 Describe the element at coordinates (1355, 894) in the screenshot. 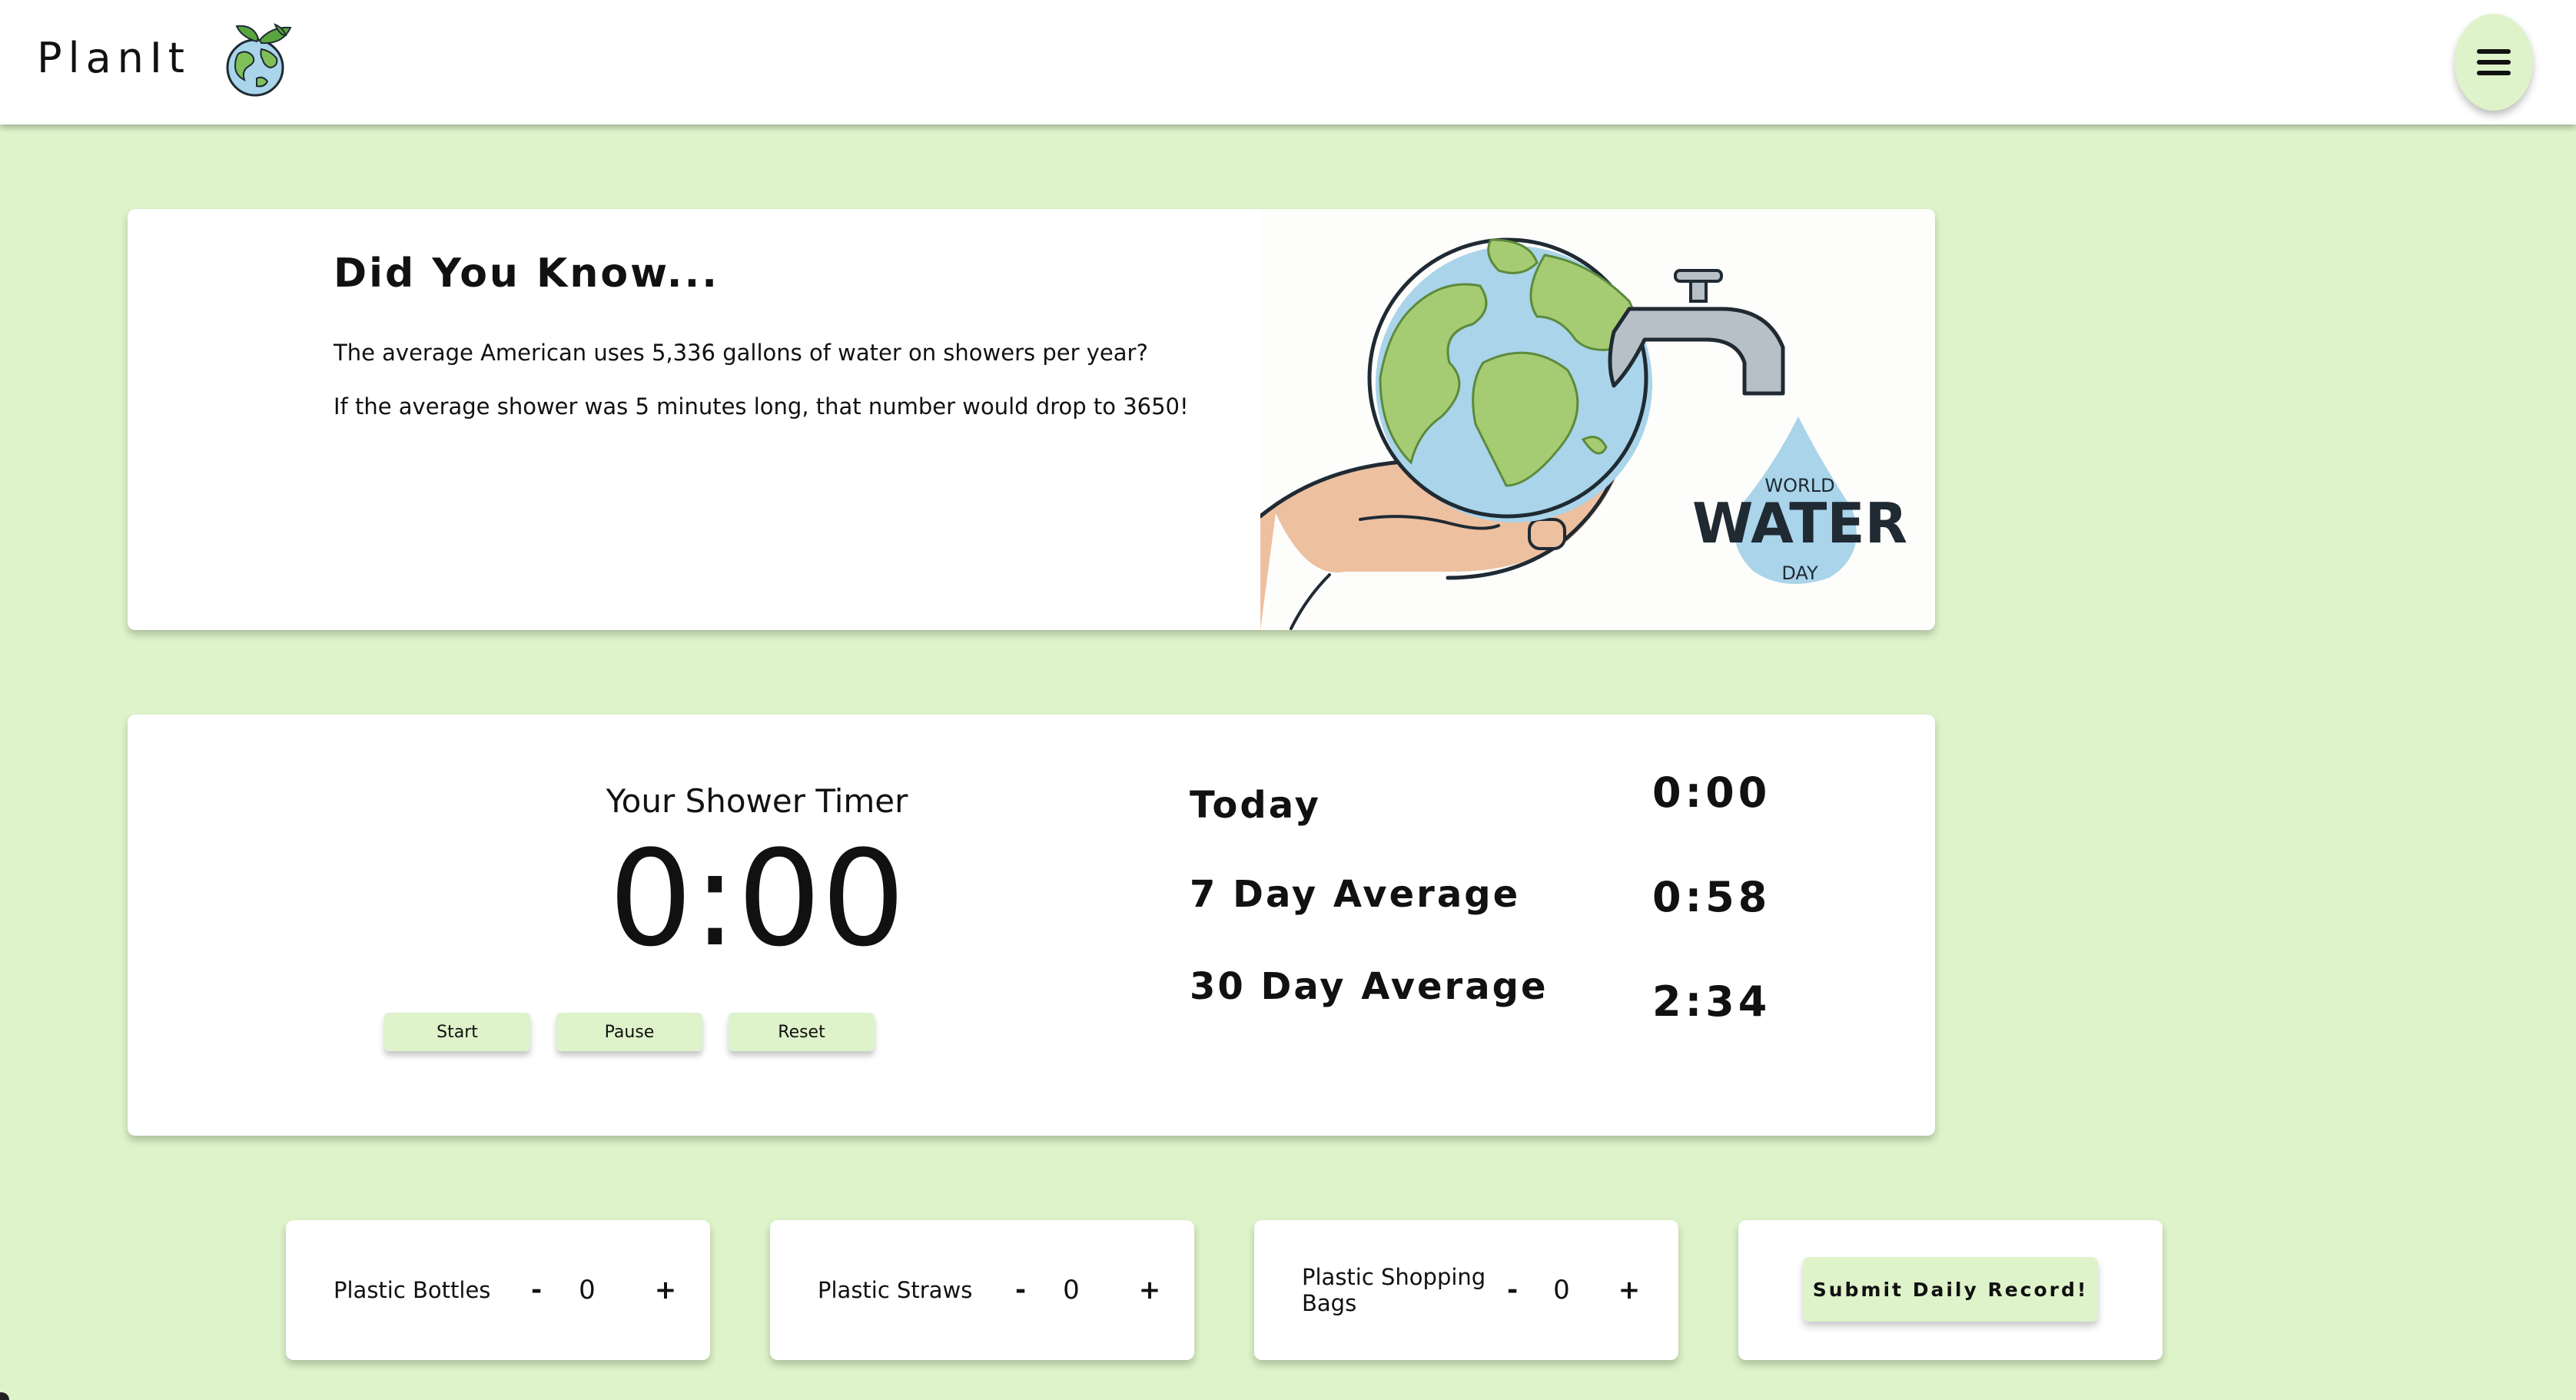

I see `stat-7-day-label: 7 Day Average` at that location.